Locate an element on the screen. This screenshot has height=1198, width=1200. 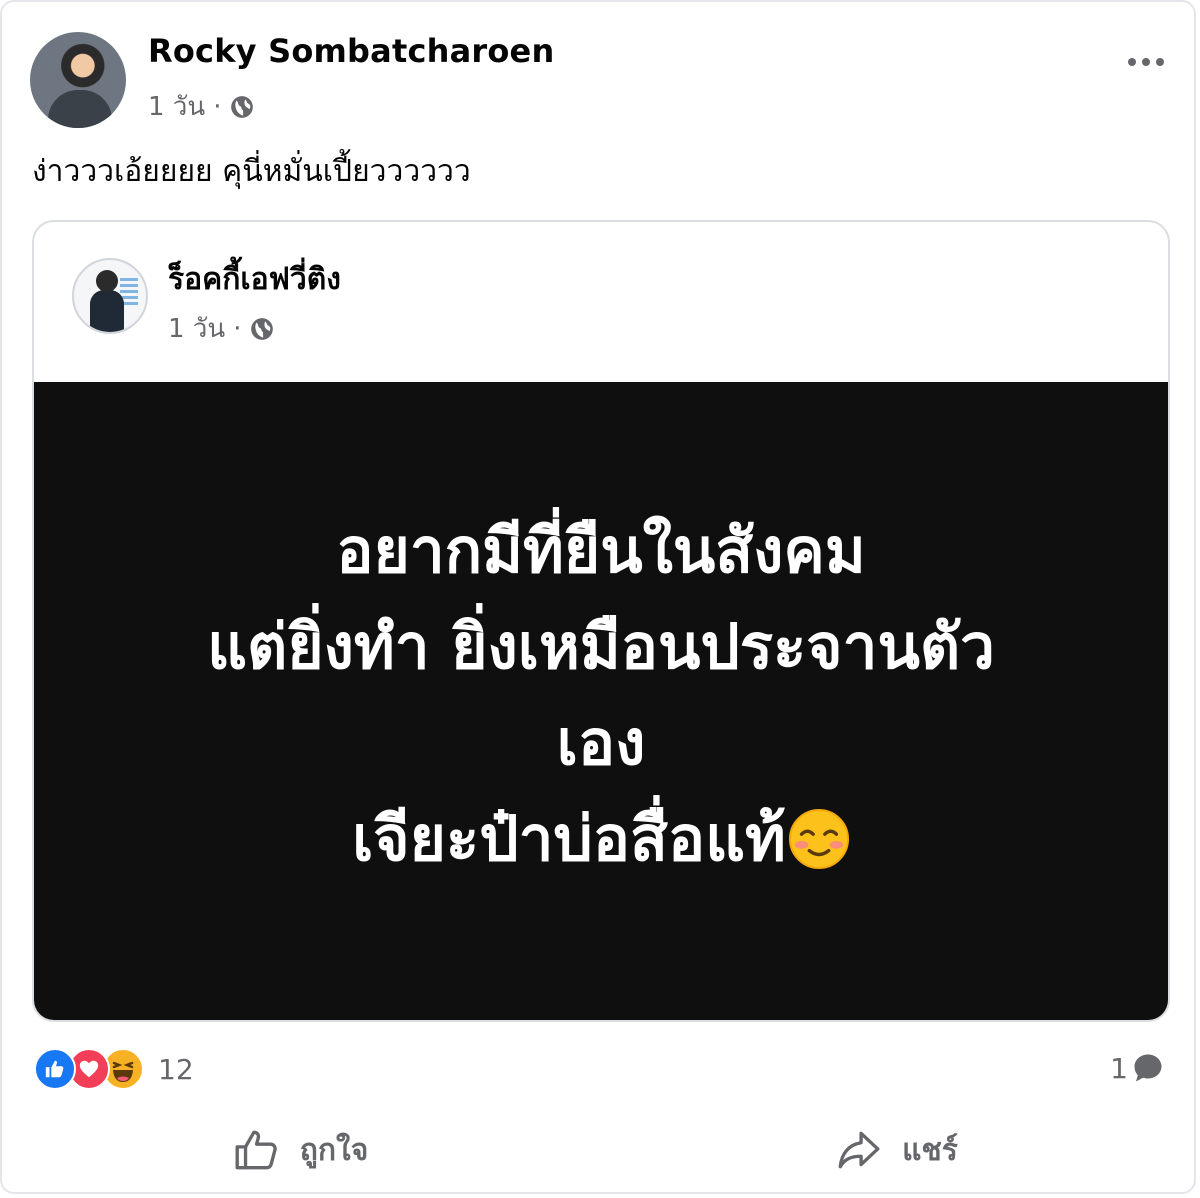
media-text-line: แต่ยิ่งทำ ยิ่งเหมือนประจานตัว is located at coordinates (601, 646).